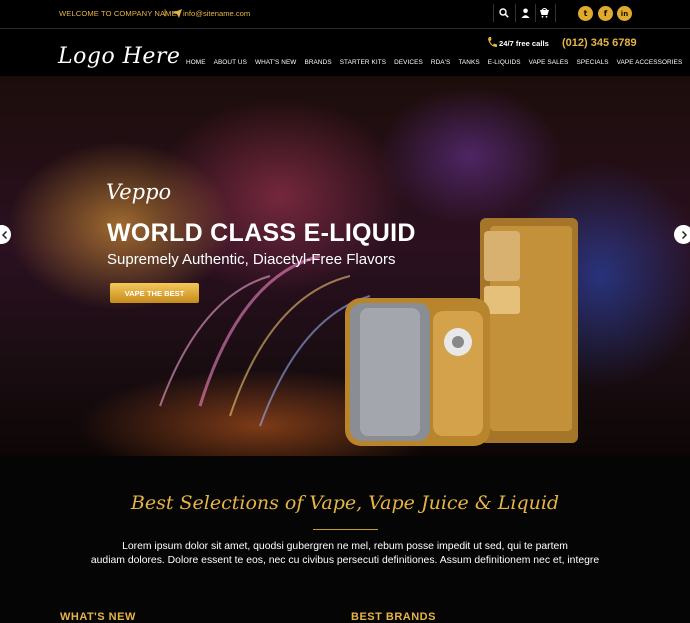 Image resolution: width=690 pixels, height=623 pixels. Describe the element at coordinates (492, 42) in the screenshot. I see `phone-icon` at that location.